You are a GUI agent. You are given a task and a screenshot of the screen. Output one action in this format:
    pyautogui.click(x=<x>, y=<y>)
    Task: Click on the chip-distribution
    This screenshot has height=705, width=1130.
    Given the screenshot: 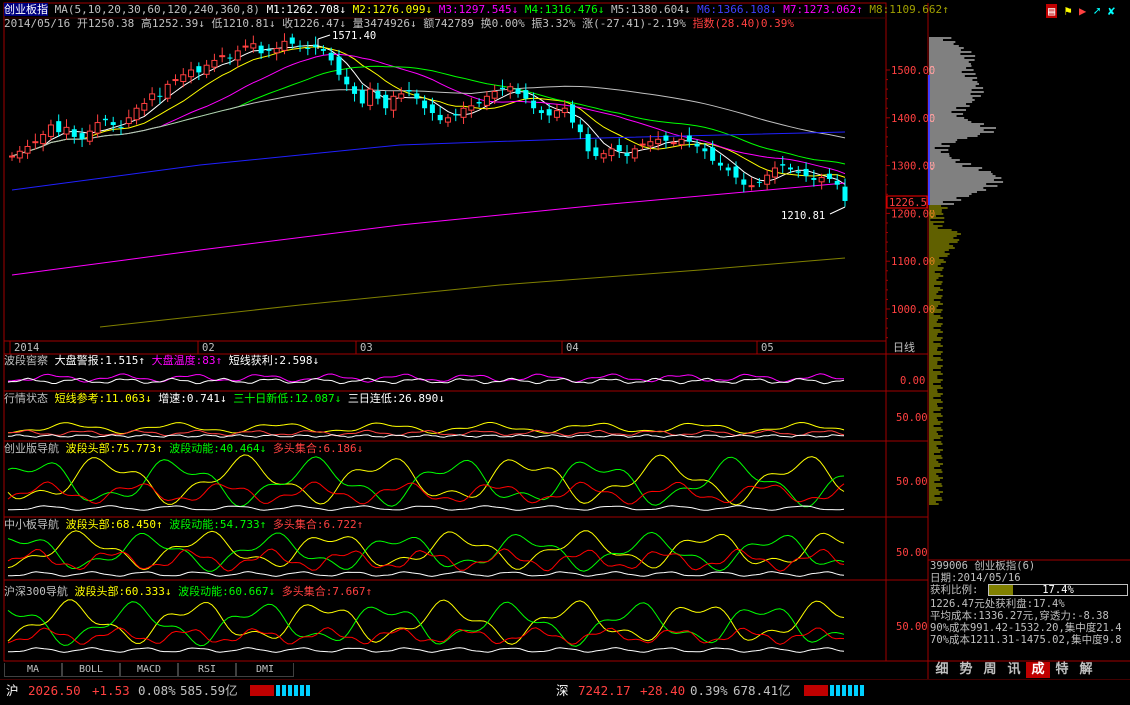 What is the action you would take?
    pyautogui.click(x=966, y=271)
    